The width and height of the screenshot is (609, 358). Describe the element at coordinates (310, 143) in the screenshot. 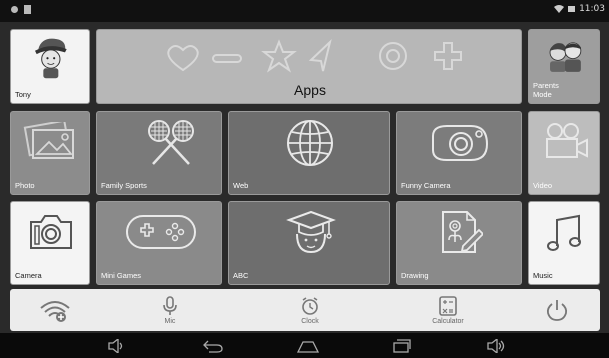

I see `globe-icon` at that location.